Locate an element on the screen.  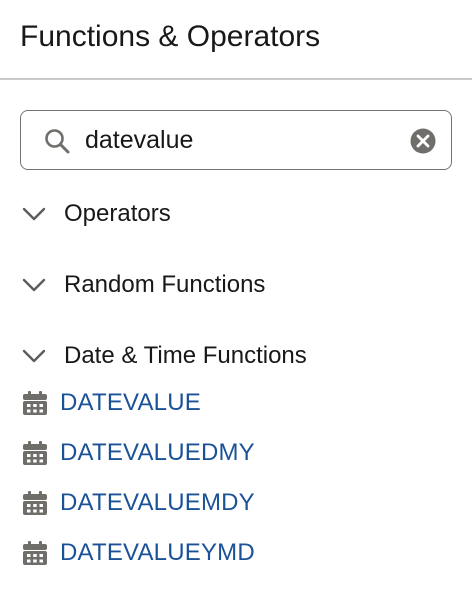
function-item-datevaluemdy: DATEVALUEMDY is located at coordinates (138, 503).